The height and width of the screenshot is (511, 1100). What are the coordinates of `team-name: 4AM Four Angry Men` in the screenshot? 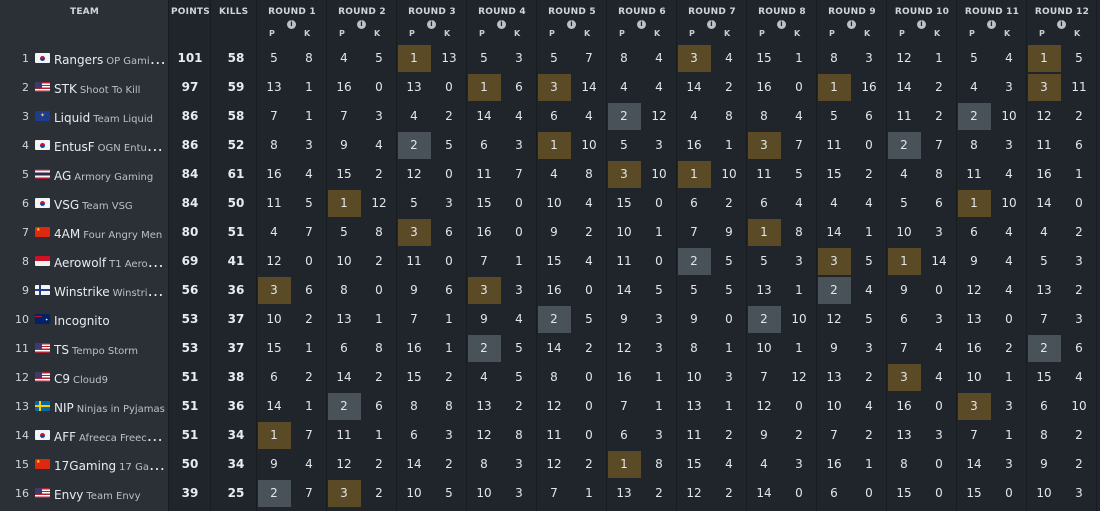 It's located at (110, 232).